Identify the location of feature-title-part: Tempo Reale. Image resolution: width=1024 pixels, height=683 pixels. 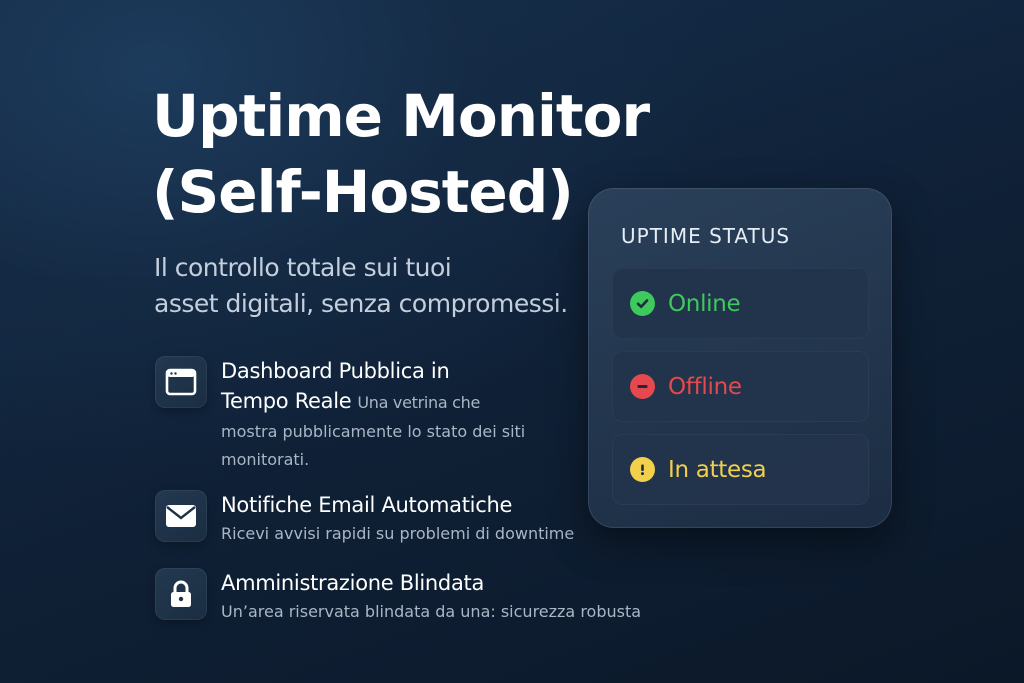
(286, 401).